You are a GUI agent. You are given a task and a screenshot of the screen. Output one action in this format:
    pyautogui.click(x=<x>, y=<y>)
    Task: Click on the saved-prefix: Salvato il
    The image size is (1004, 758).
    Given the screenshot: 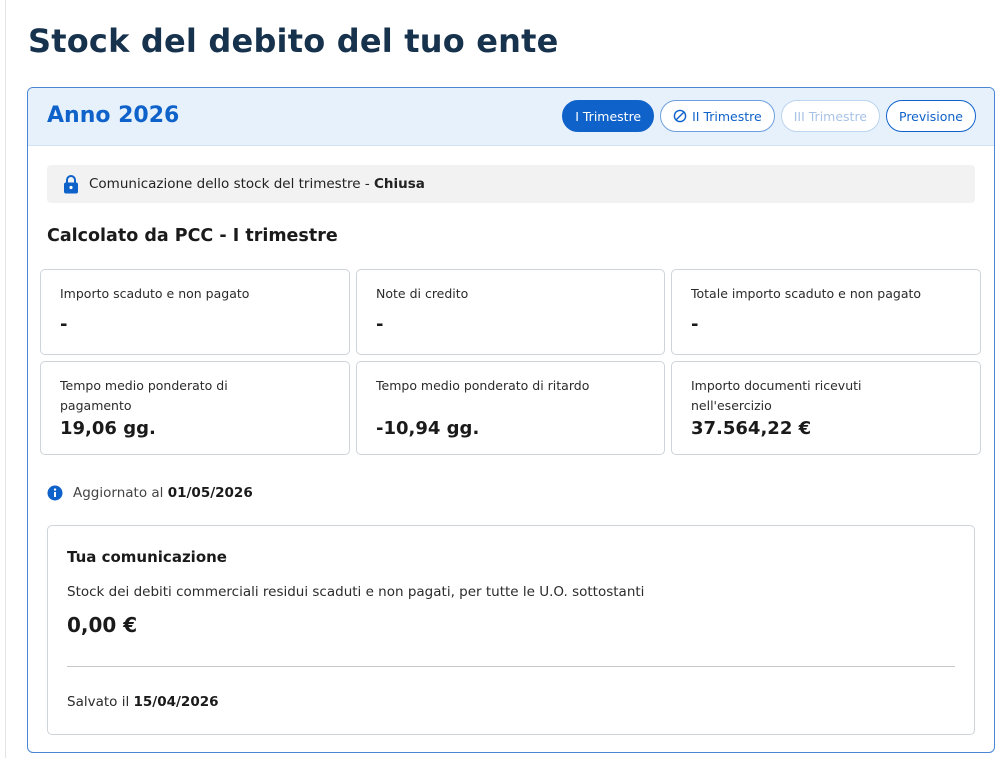 What is the action you would take?
    pyautogui.click(x=98, y=702)
    